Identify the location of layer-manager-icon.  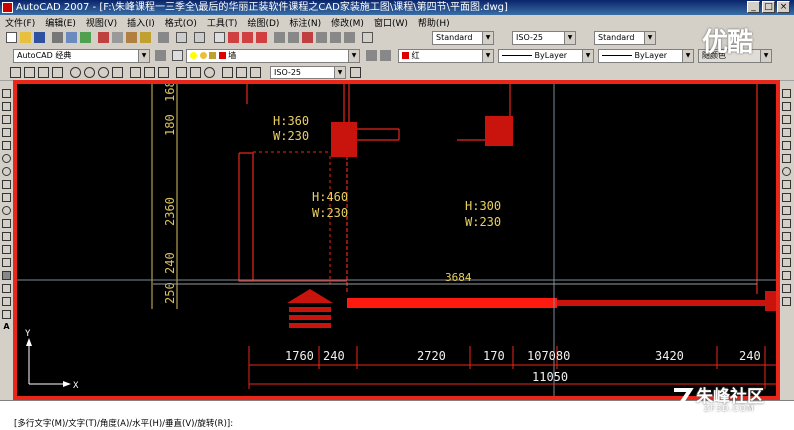
(177, 55).